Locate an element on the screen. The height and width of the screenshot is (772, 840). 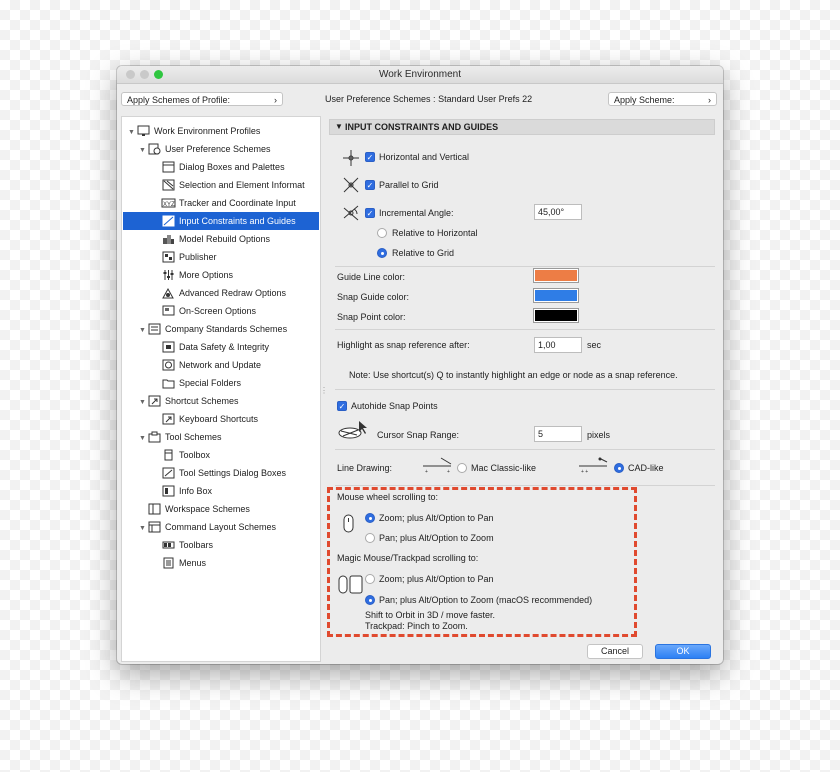
highlight-snap-reference-label: Highlight as snap reference after: is located at coordinates (403, 345).